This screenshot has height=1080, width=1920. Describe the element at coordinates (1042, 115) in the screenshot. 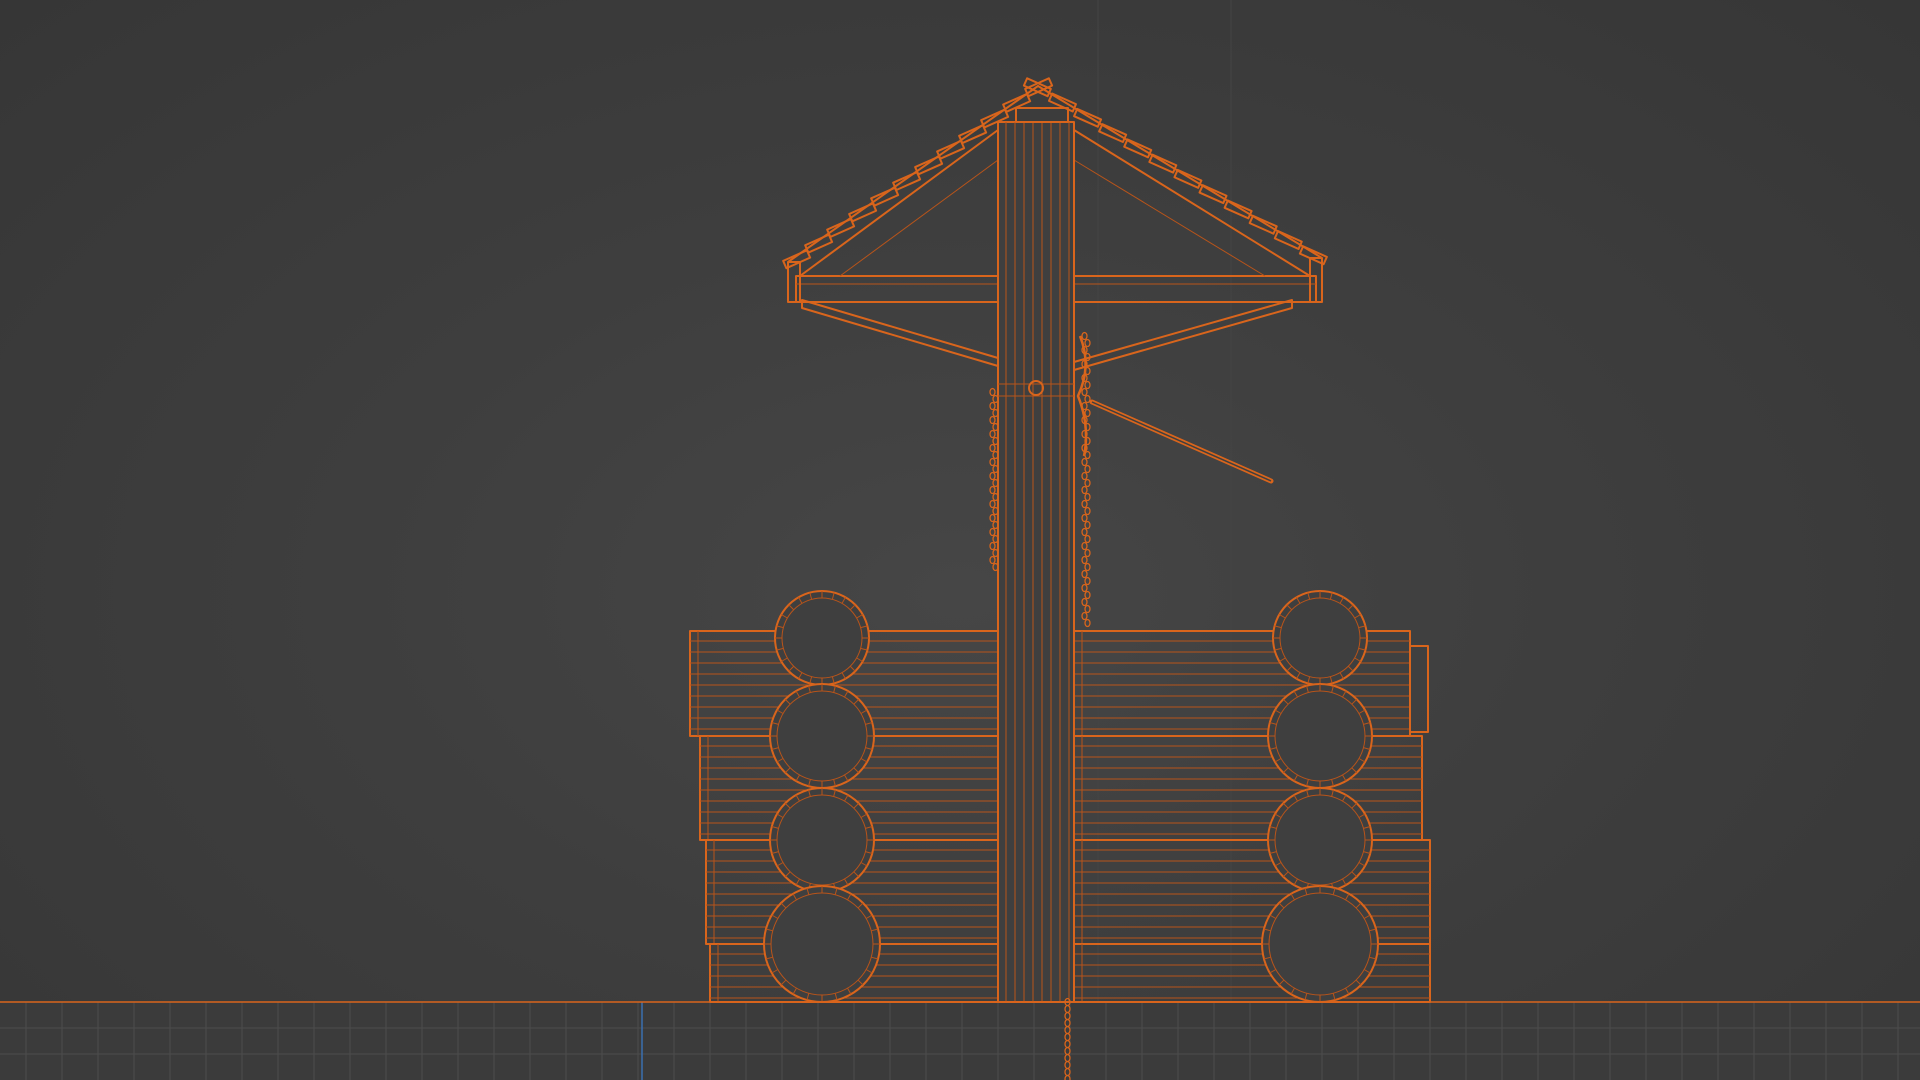

I see `post-cap` at that location.